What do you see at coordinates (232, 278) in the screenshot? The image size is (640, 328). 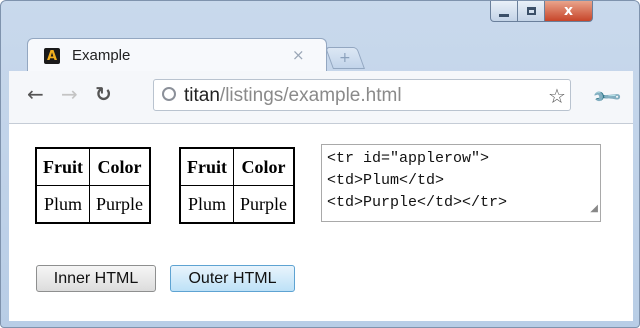 I see `outer-html-button: Outer HTML` at bounding box center [232, 278].